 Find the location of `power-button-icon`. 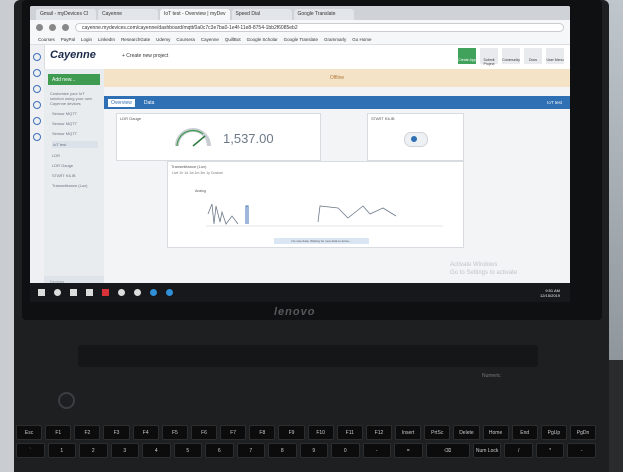

power-button-icon is located at coordinates (66, 400).